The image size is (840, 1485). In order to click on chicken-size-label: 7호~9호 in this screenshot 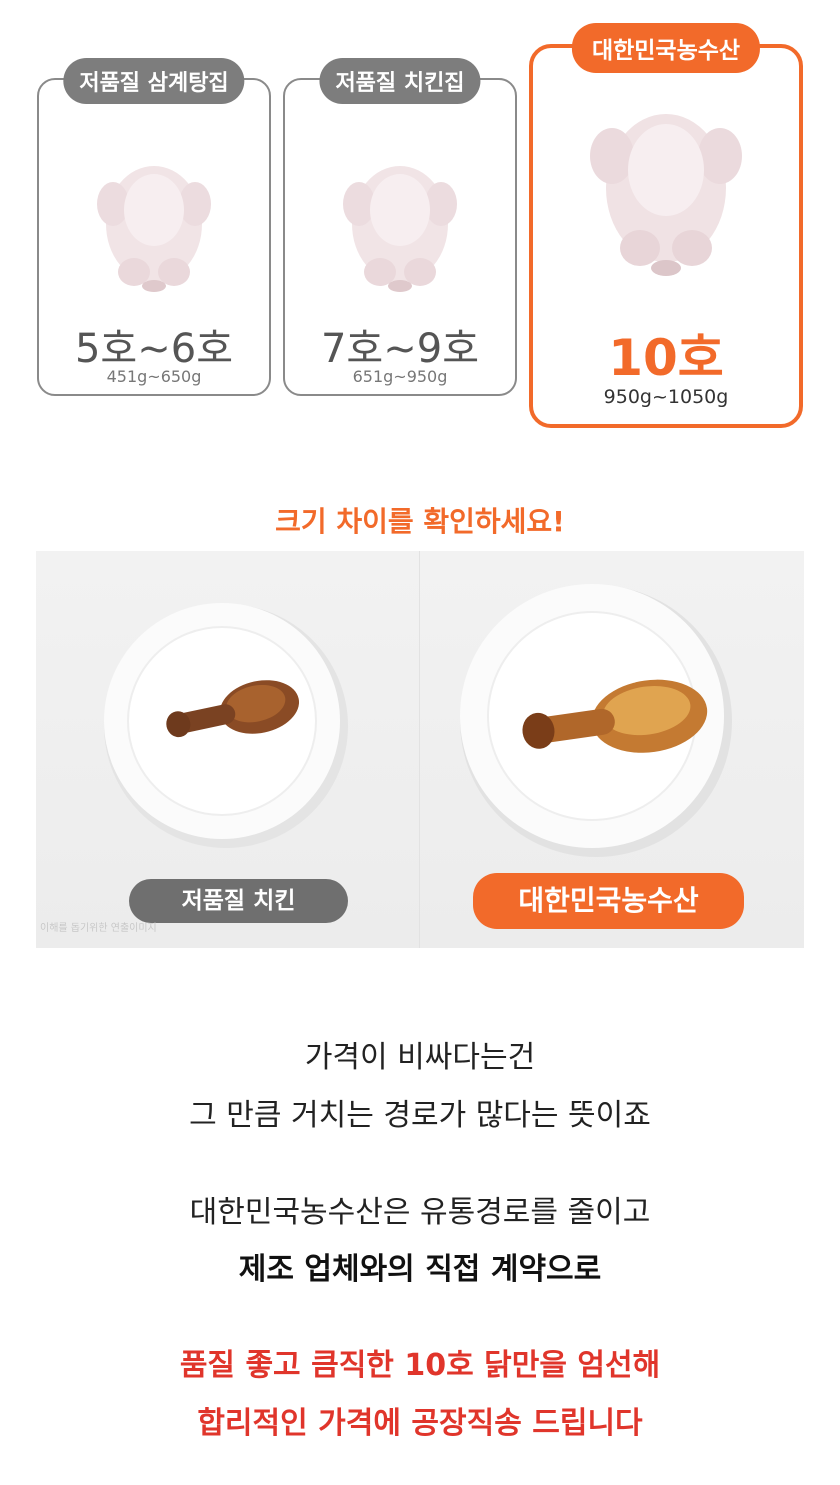, I will do `click(399, 349)`.